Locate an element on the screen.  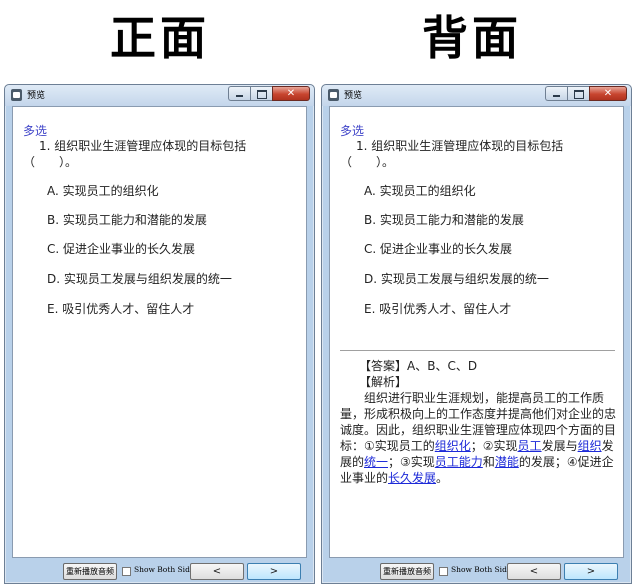
link-changjiu-fazhan: 长久发展 is located at coordinates (412, 478).